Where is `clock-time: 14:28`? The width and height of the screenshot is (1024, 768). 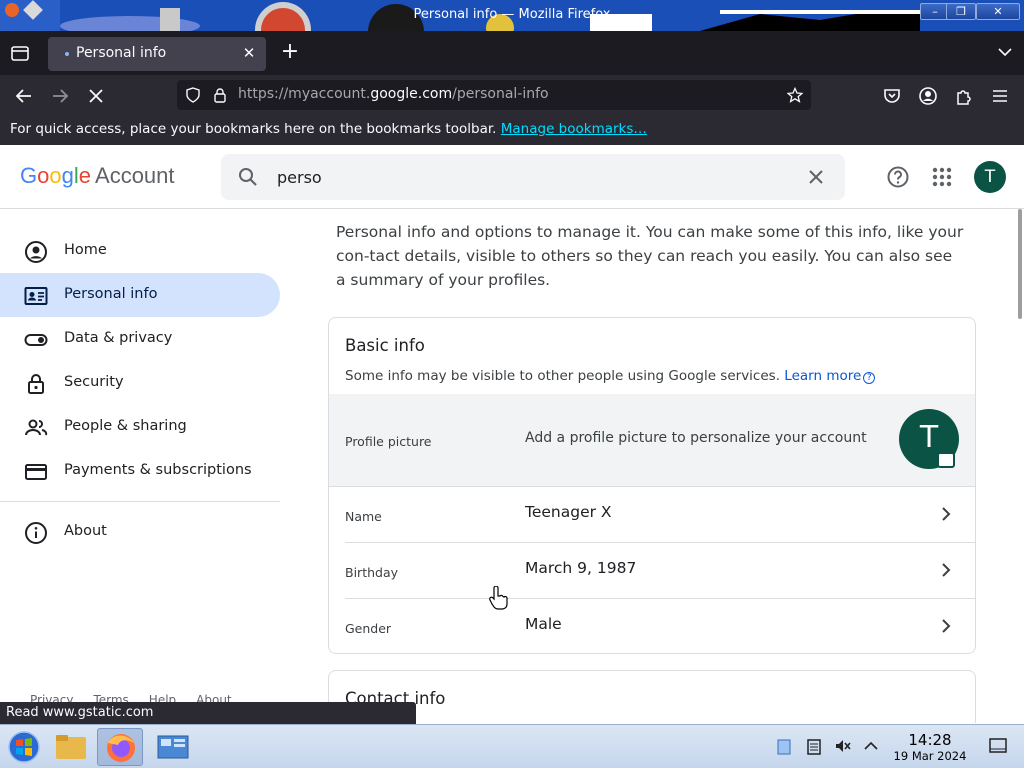
clock-time: 14:28 is located at coordinates (930, 740).